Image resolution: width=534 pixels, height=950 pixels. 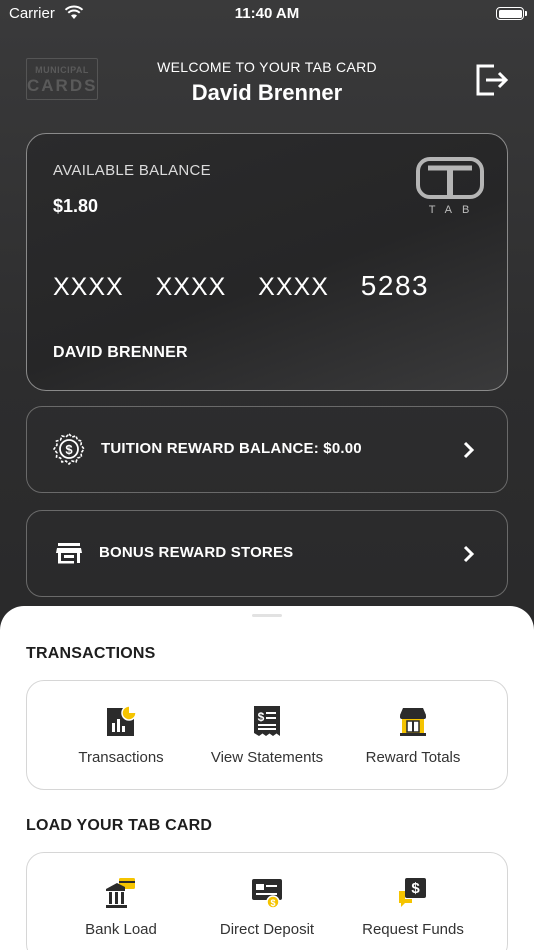 I want to click on store-icon, so click(x=69, y=553).